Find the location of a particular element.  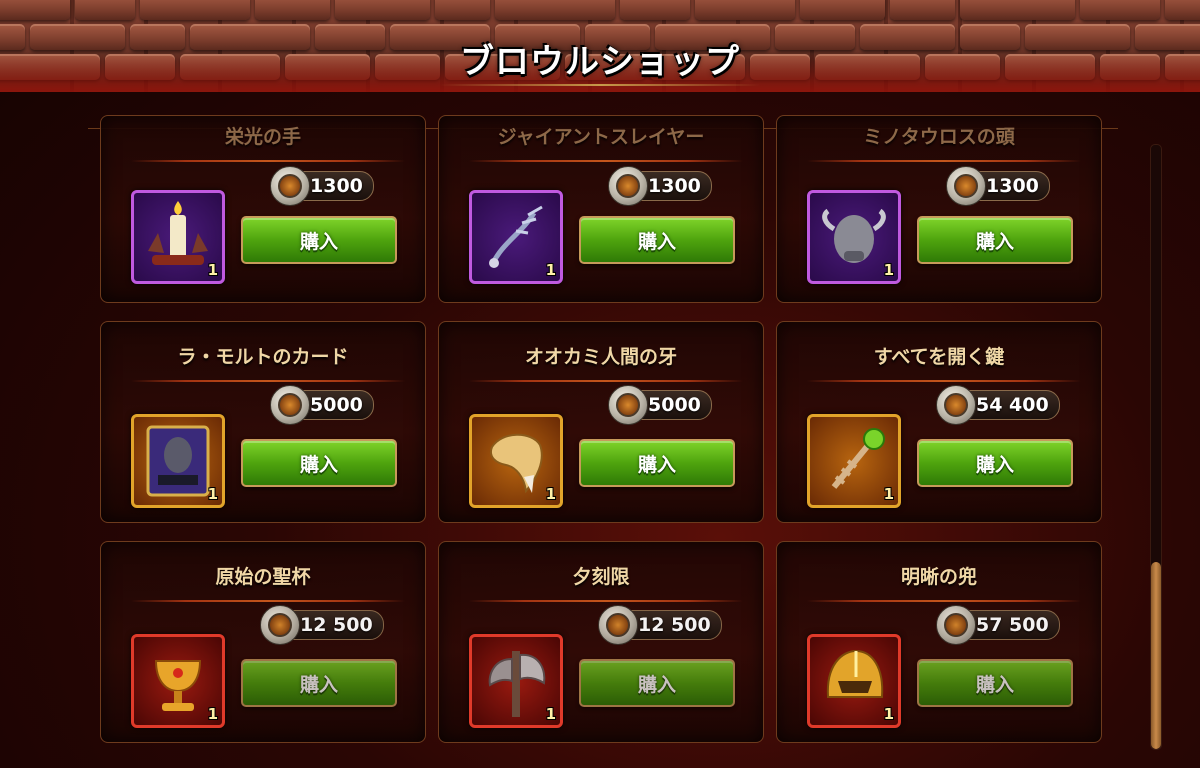

item-name: 原始の聖杯 is located at coordinates (263, 577).